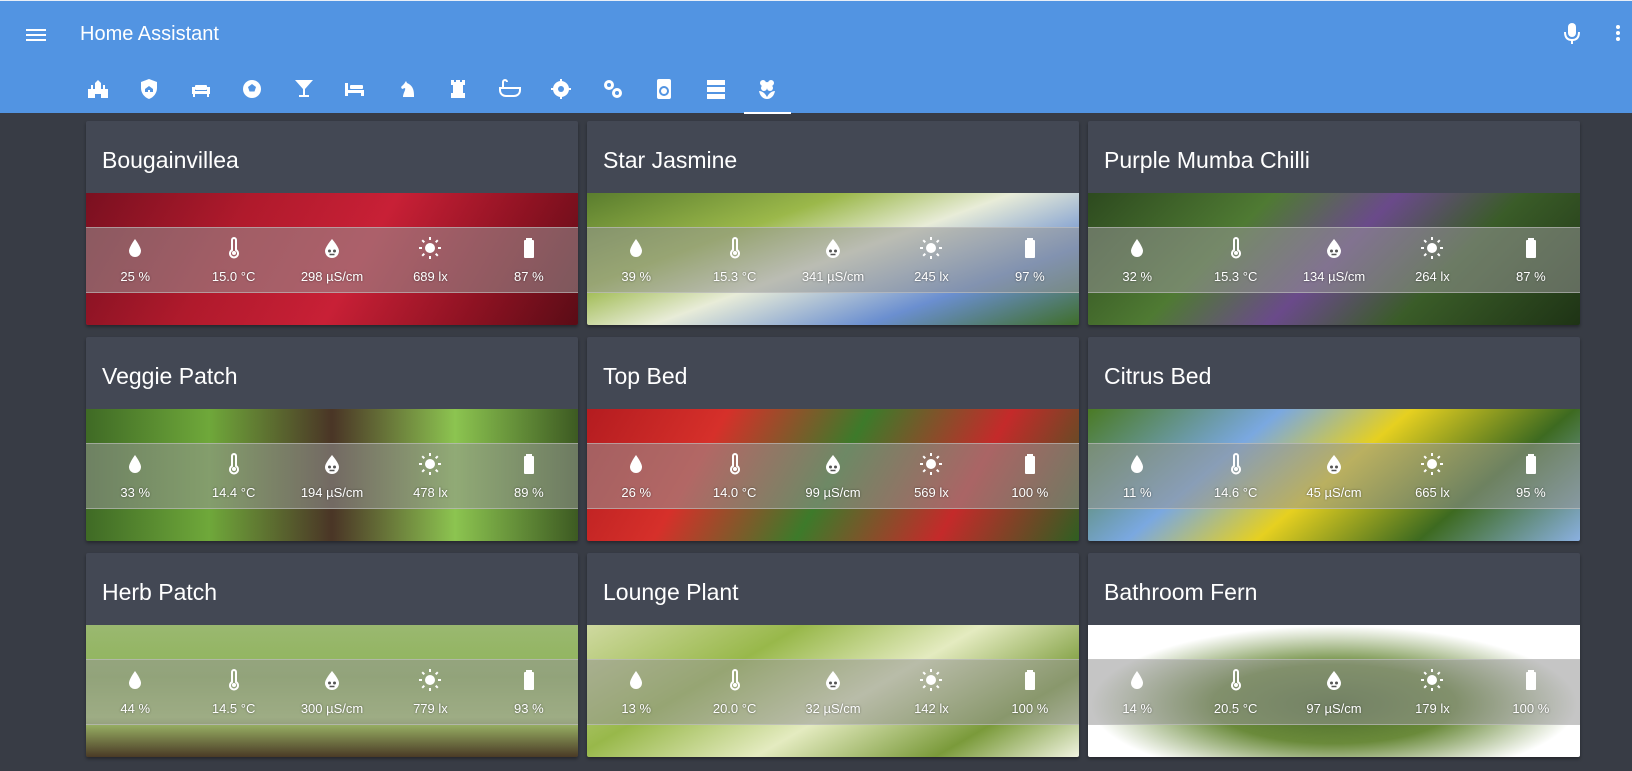  Describe the element at coordinates (98, 90) in the screenshot. I see `castle-home-icon` at that location.